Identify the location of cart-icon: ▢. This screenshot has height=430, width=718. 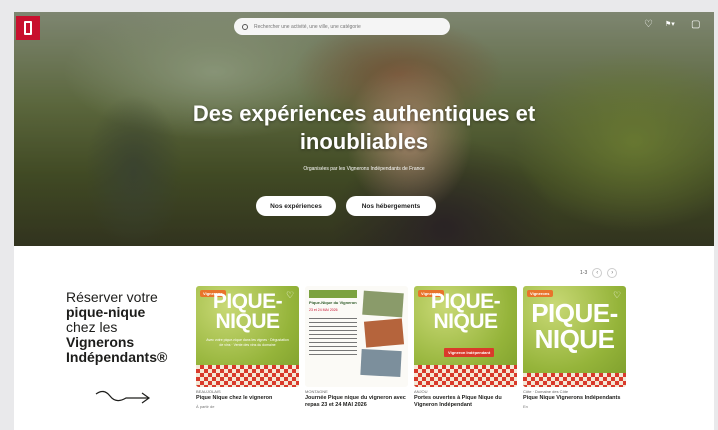
(695, 25).